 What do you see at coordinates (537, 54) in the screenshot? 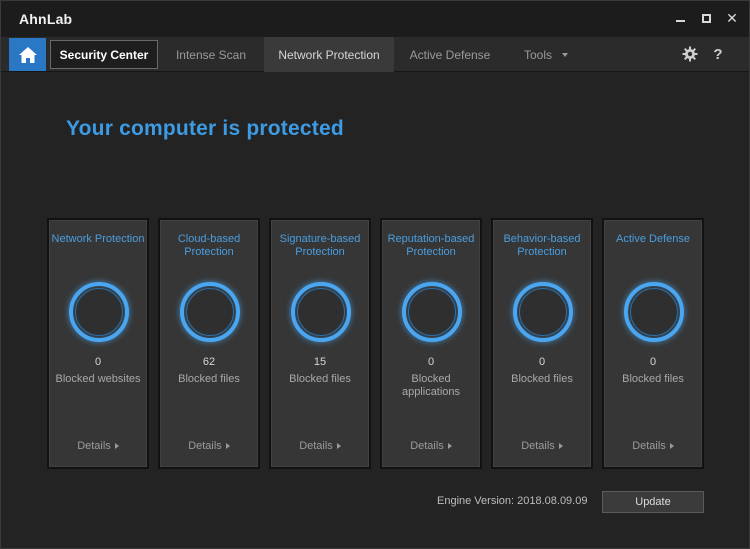
I see `tab-tools-label: Tools` at bounding box center [537, 54].